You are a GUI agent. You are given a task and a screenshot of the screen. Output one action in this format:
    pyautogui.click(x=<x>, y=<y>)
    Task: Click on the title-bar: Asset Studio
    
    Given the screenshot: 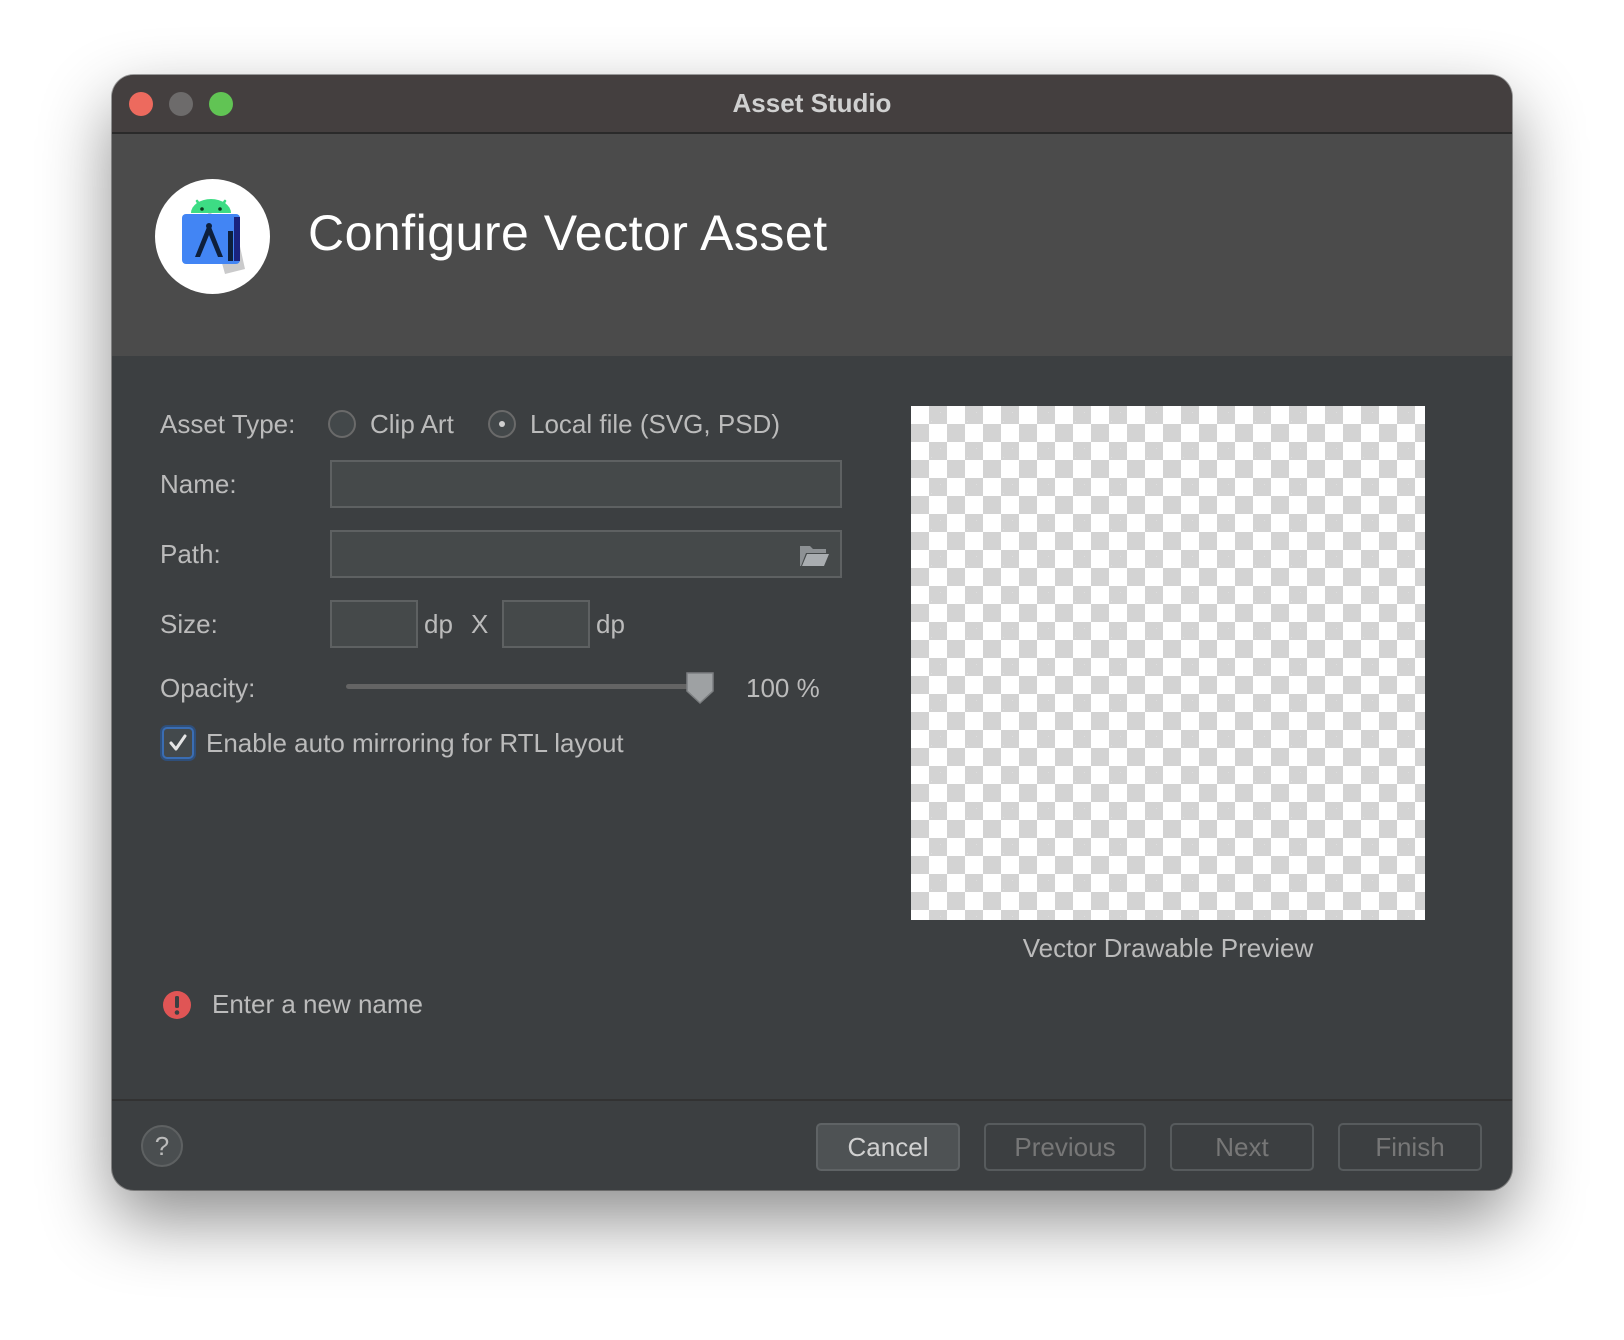 What is the action you would take?
    pyautogui.click(x=812, y=104)
    